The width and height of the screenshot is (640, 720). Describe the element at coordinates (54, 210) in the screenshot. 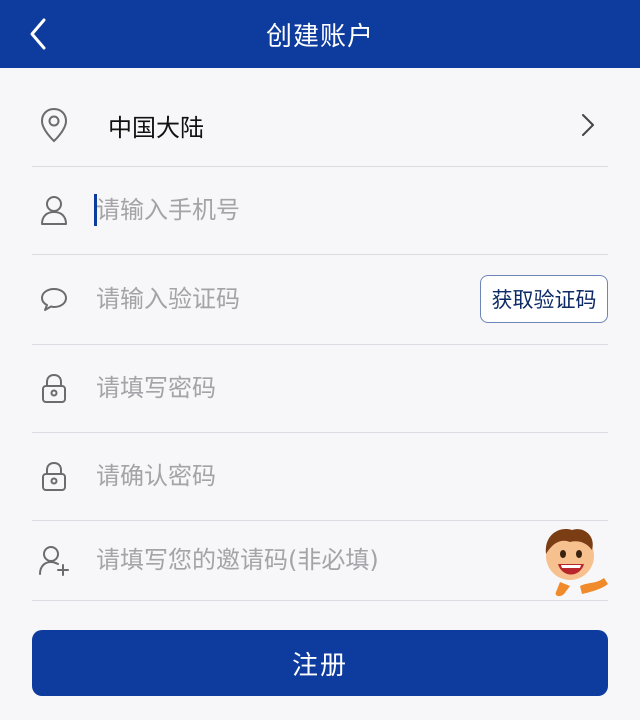

I see `user-icon` at that location.